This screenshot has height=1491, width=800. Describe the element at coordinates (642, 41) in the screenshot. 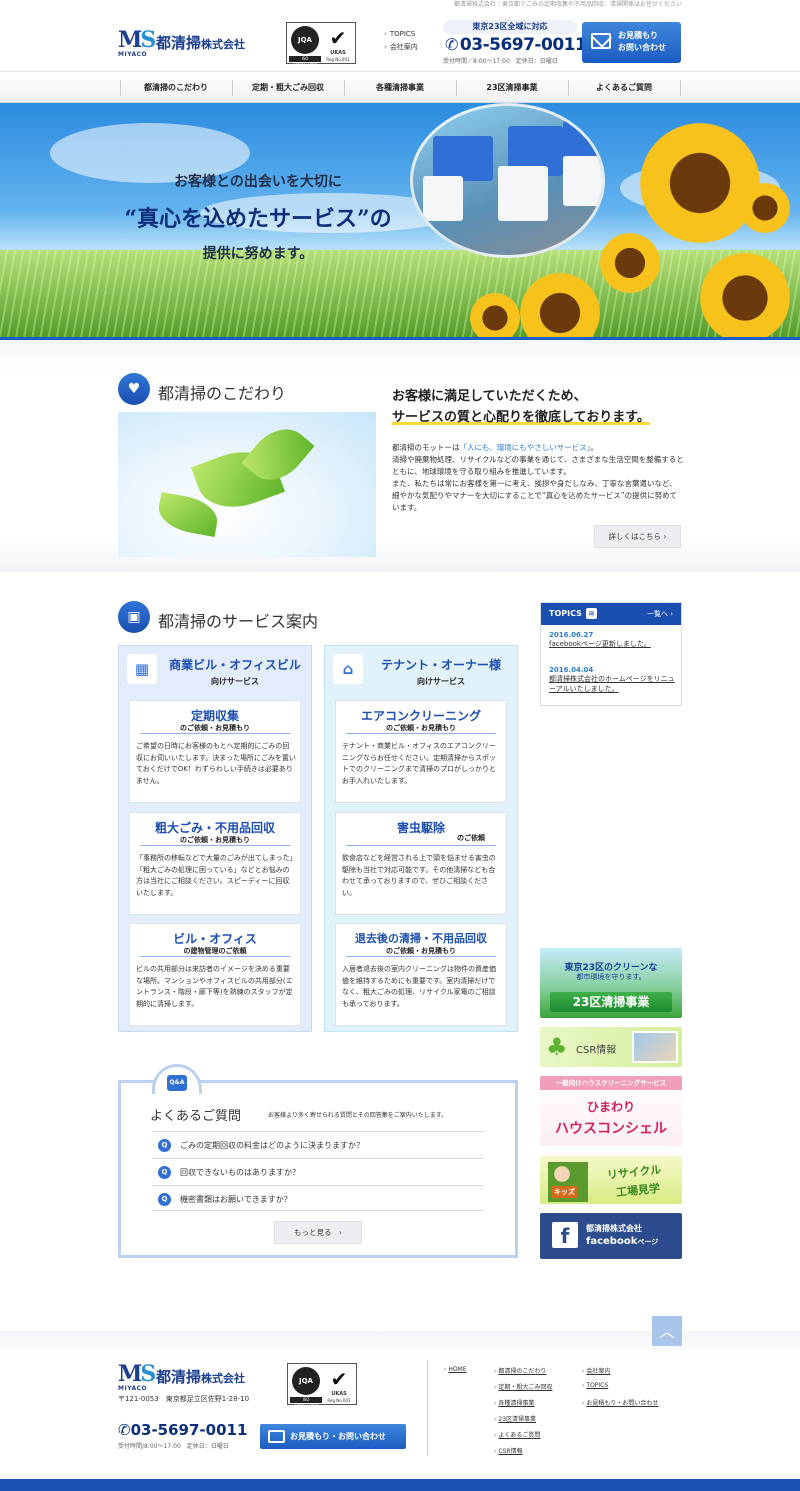

I see `contact-button-label: お見積もり お問い合わせ` at that location.